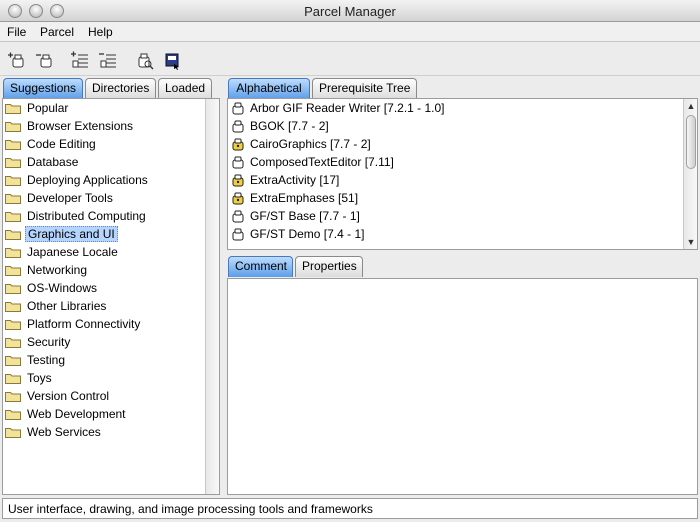 This screenshot has height=522, width=700. Describe the element at coordinates (104, 306) in the screenshot. I see `category-item: Other Libraries` at that location.